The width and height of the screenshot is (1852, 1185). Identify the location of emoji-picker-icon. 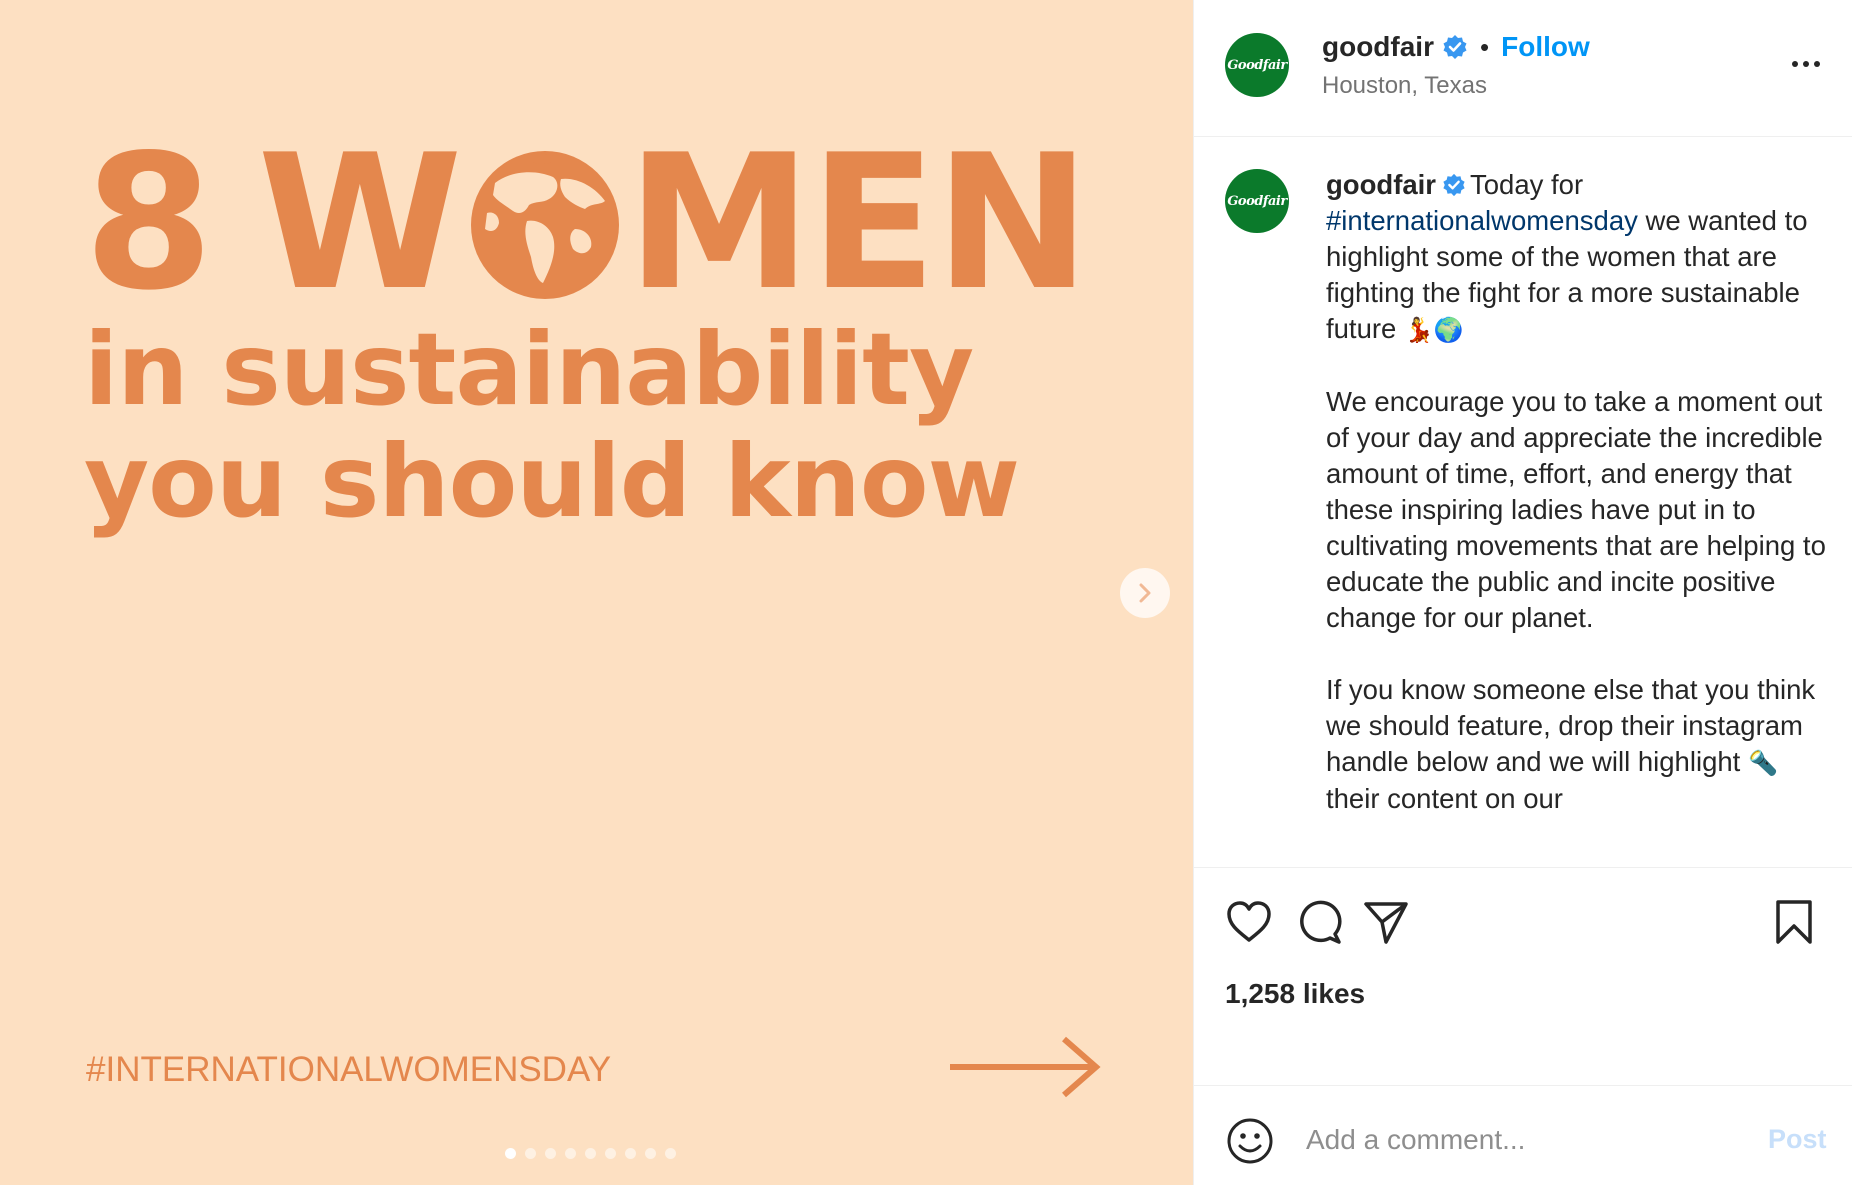
(1250, 1141).